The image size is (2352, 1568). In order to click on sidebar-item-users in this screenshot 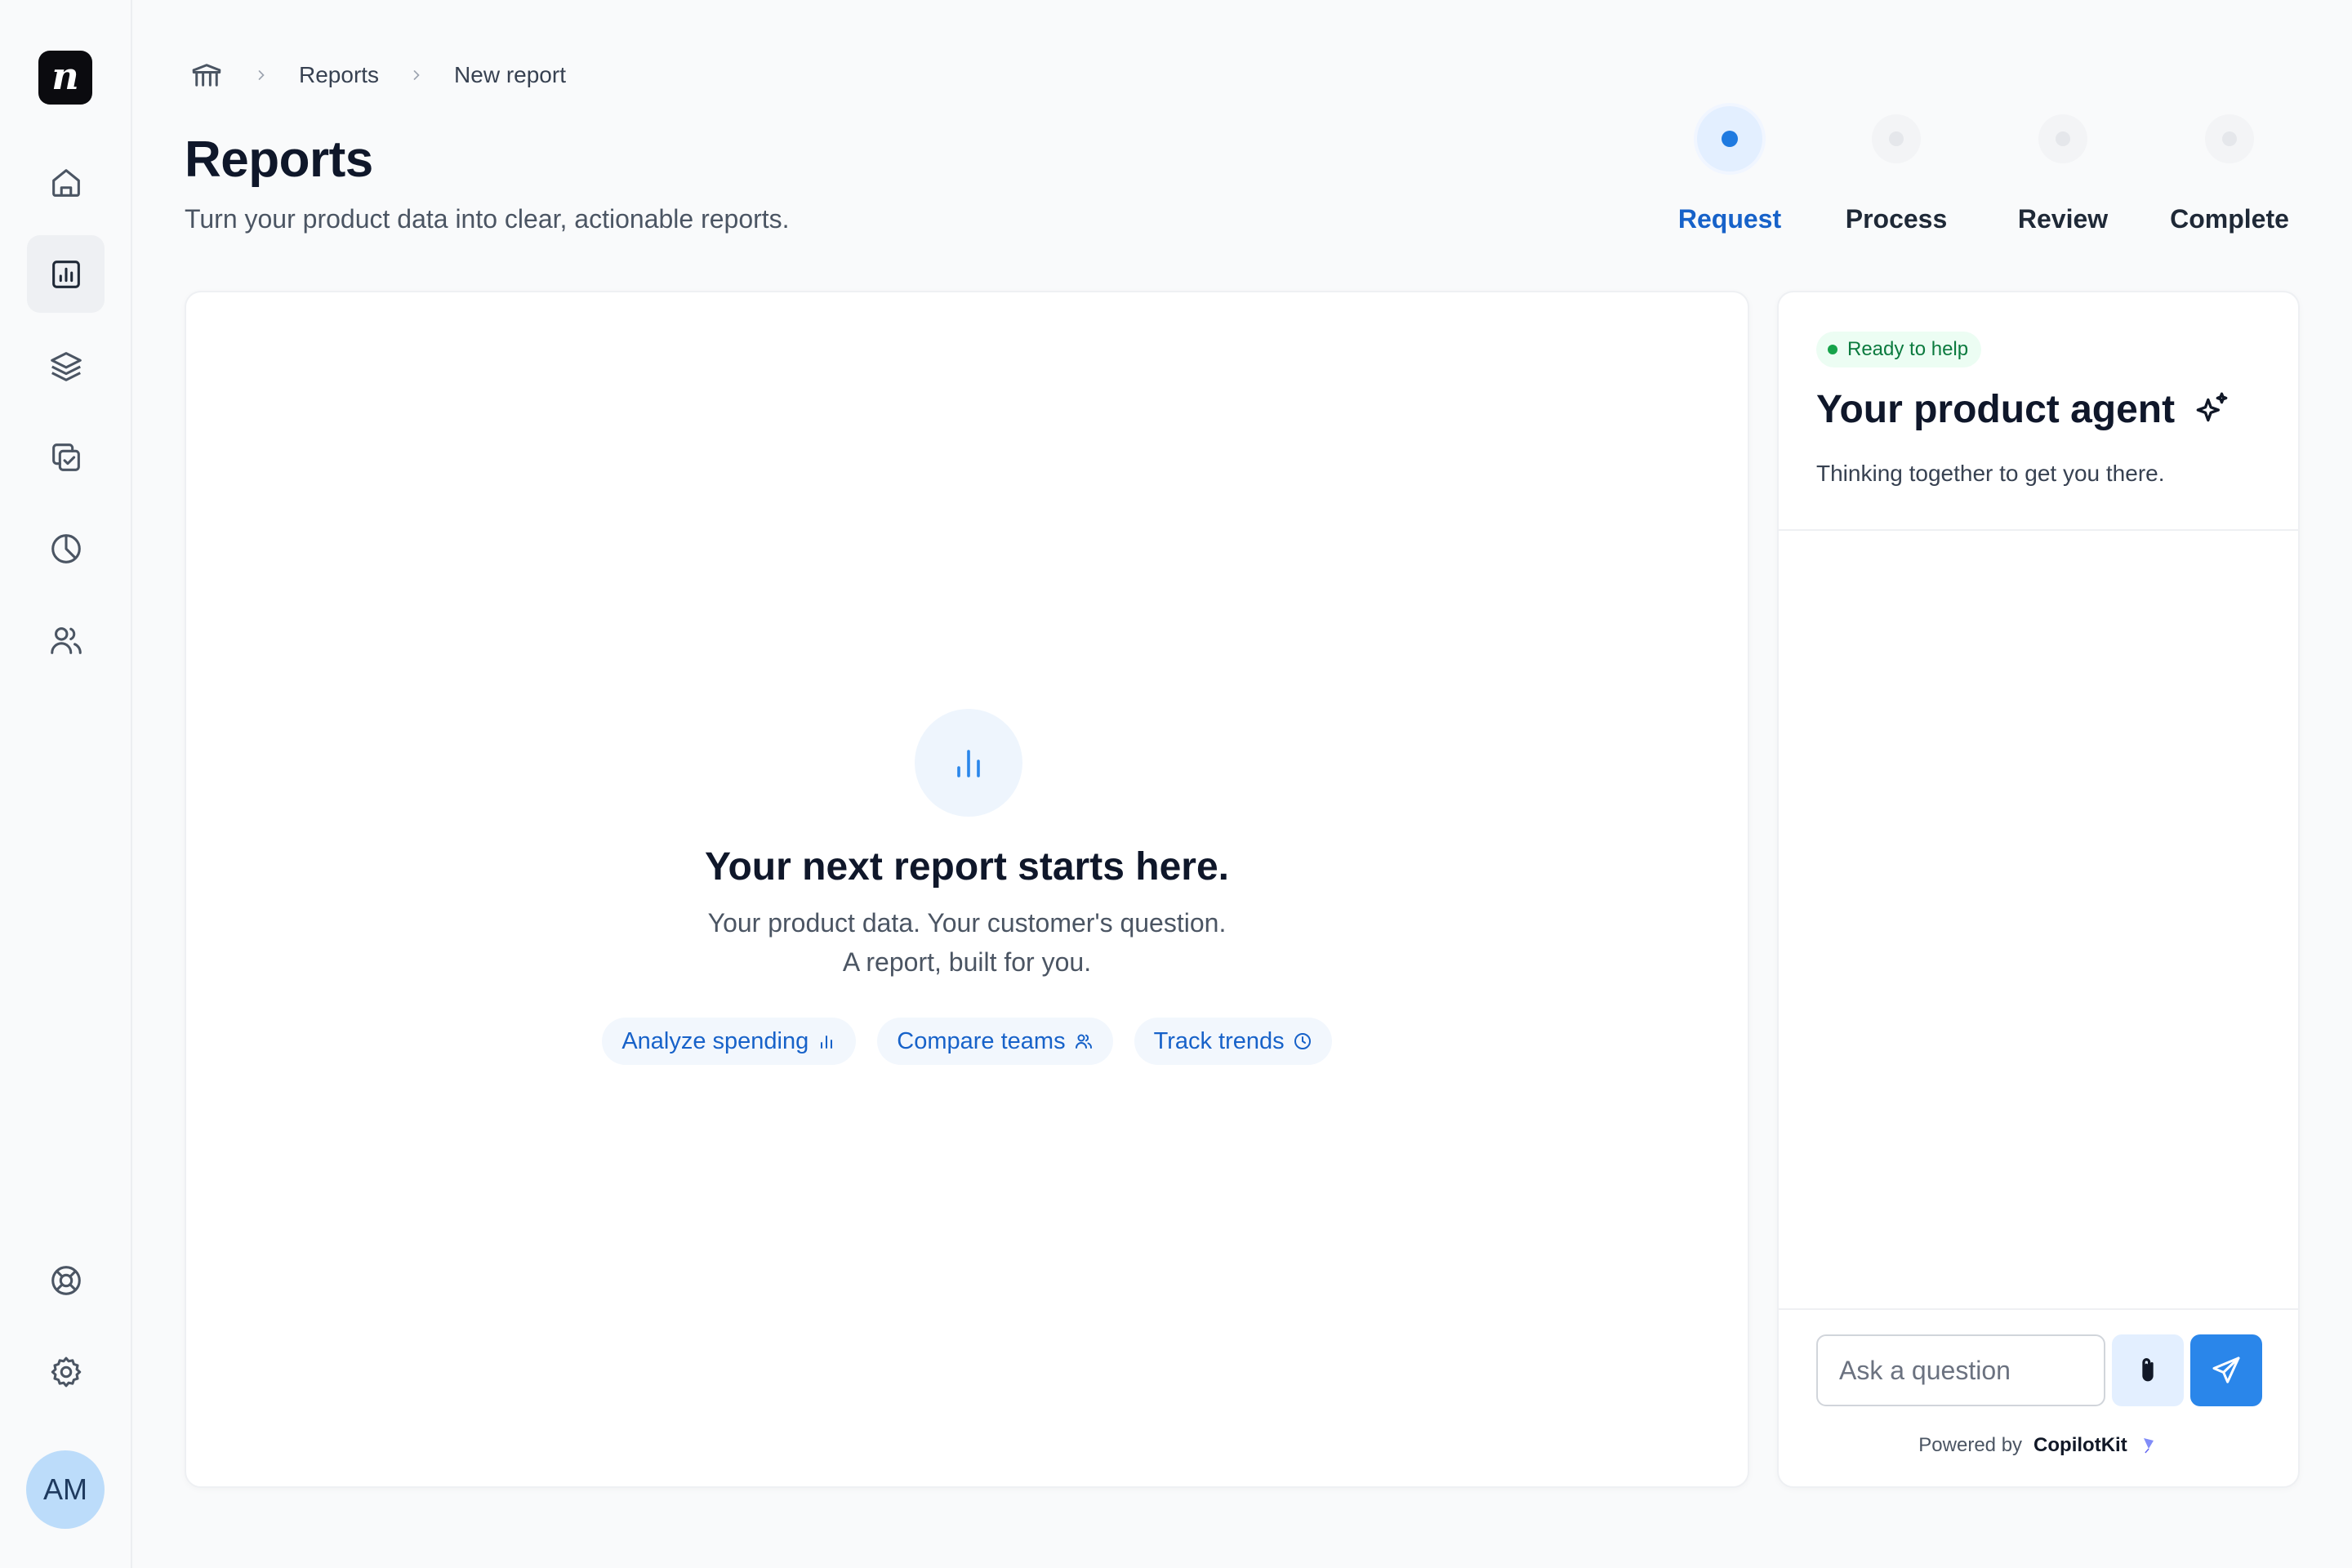, I will do `click(66, 640)`.